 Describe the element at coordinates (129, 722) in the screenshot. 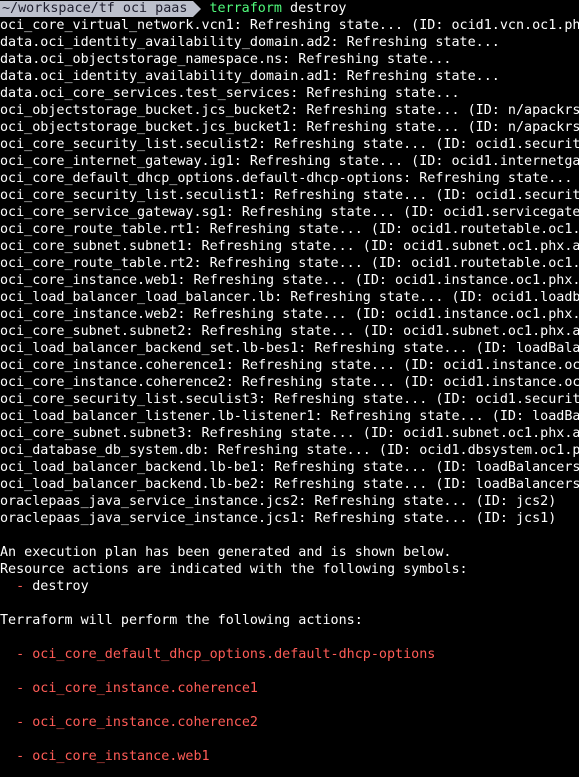

I see `destroy-action-item: - oci_core_instance.coherence2` at that location.